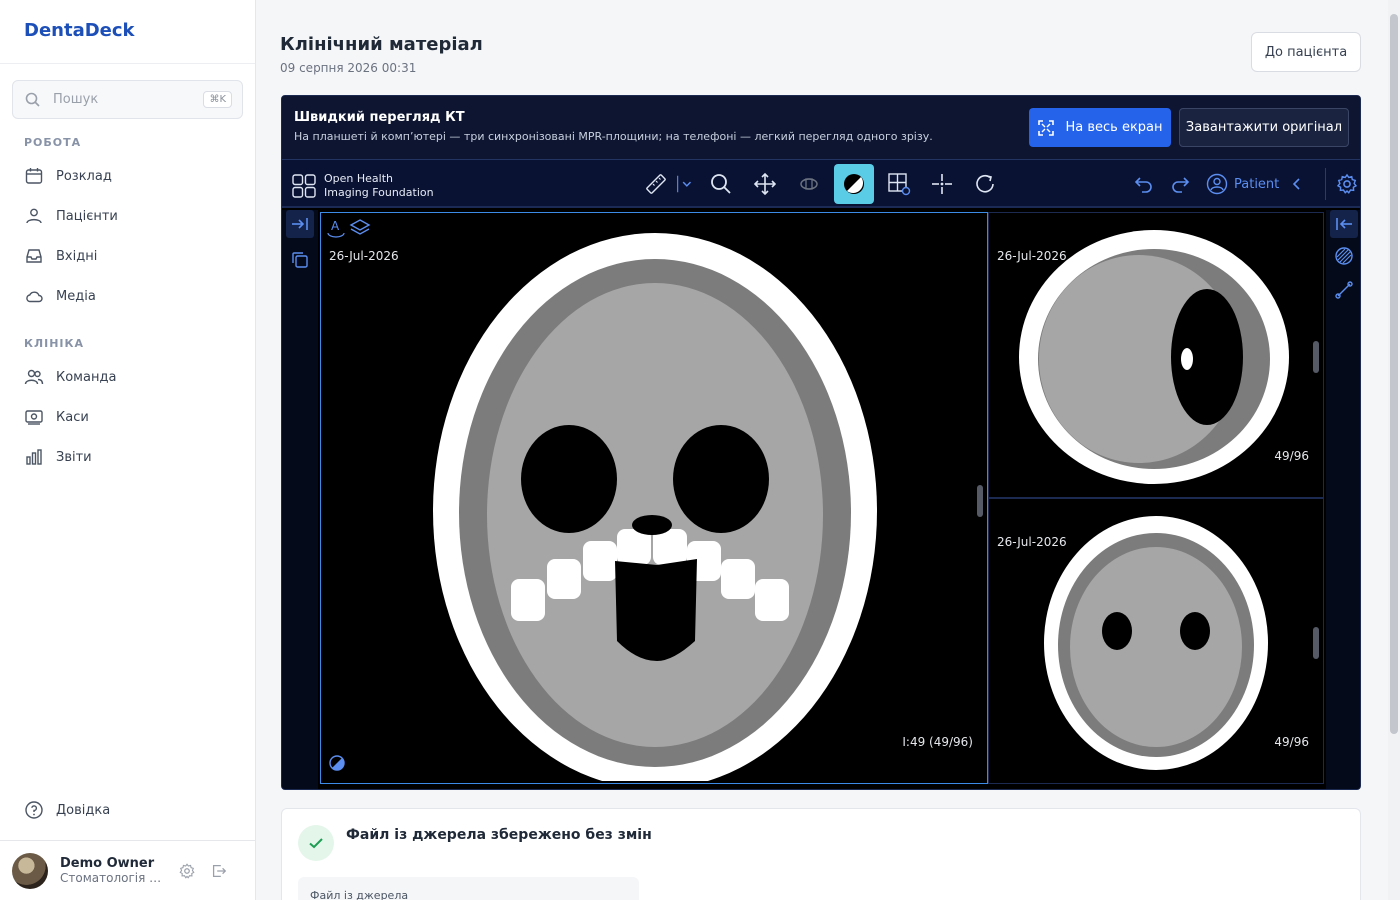 The image size is (1400, 900). I want to click on help-label: Довідка, so click(83, 810).